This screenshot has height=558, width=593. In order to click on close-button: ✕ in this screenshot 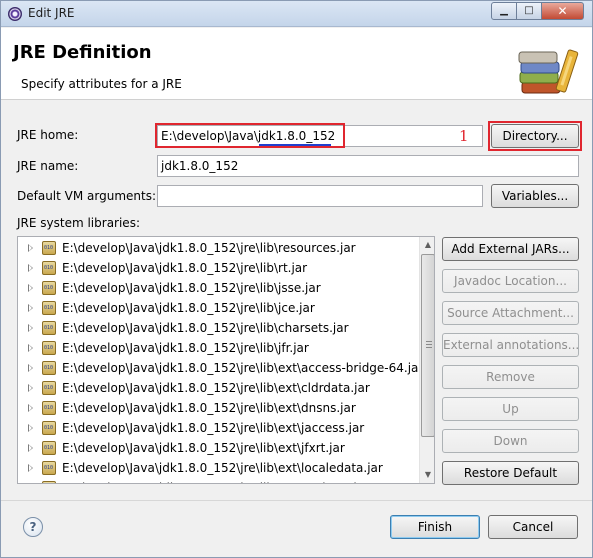, I will do `click(562, 11)`.